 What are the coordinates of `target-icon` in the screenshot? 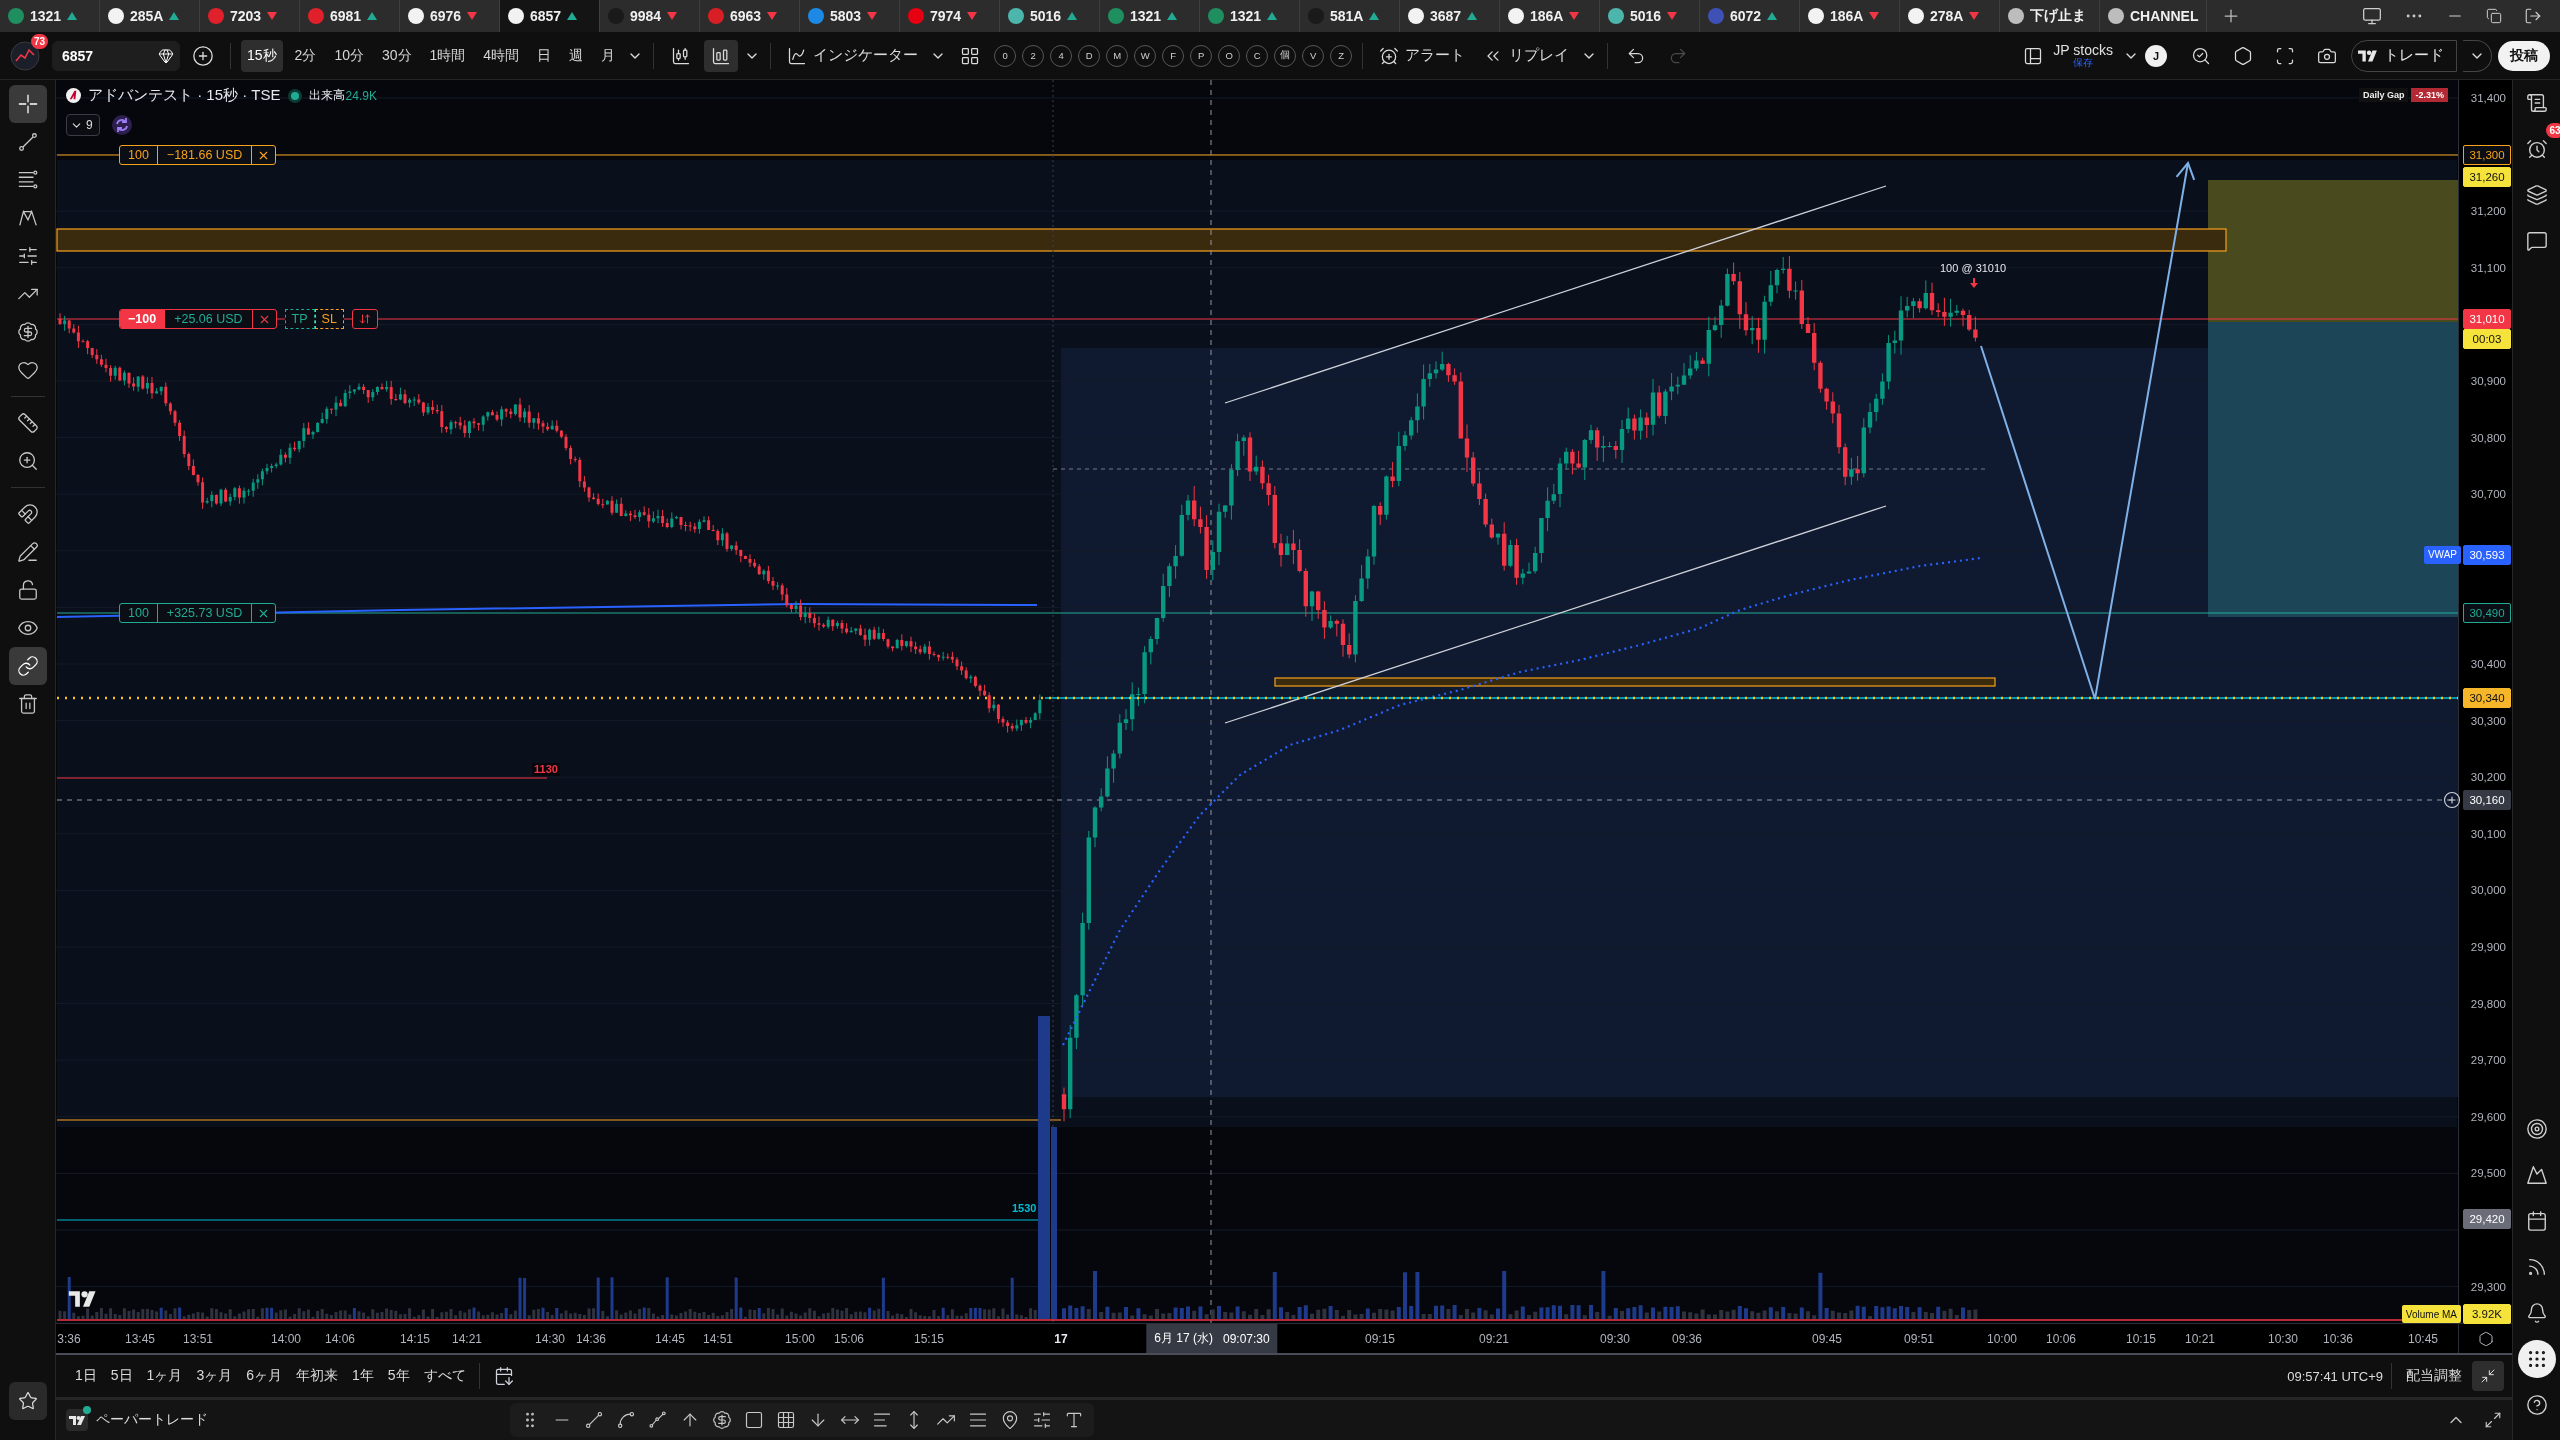 It's located at (2536, 1129).